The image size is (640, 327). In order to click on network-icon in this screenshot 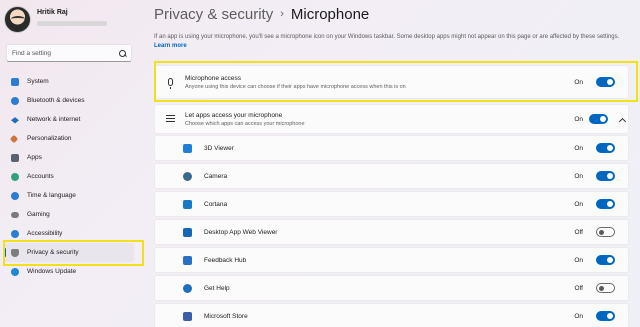, I will do `click(15, 120)`.